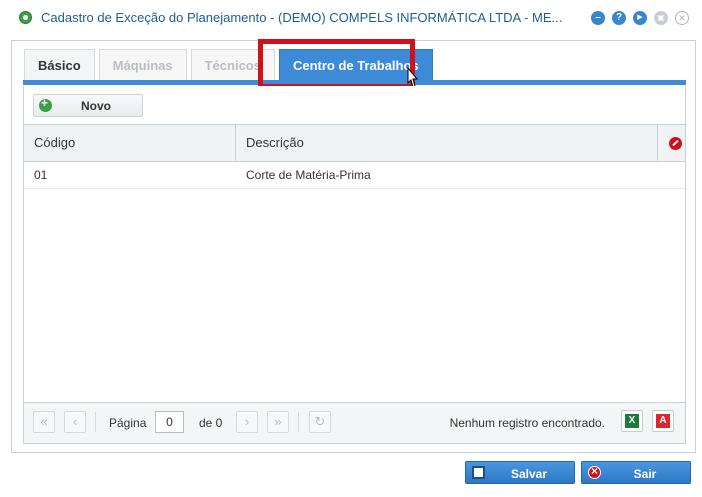  Describe the element at coordinates (619, 18) in the screenshot. I see `help-icon: ?` at that location.